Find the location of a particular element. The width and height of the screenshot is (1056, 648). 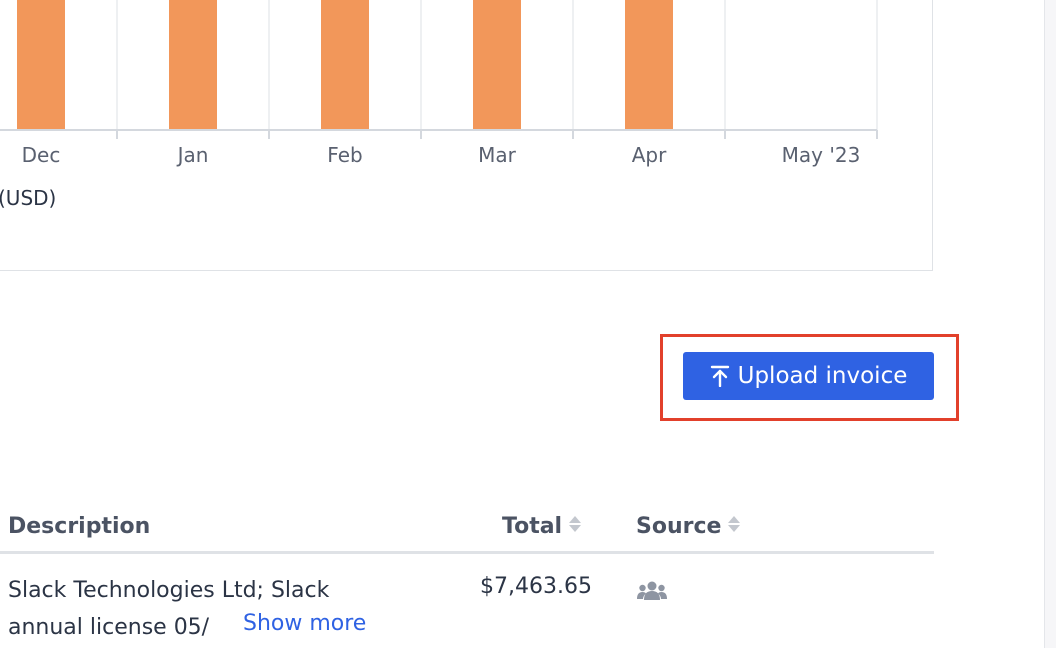

column-header-description: Description is located at coordinates (79, 526).